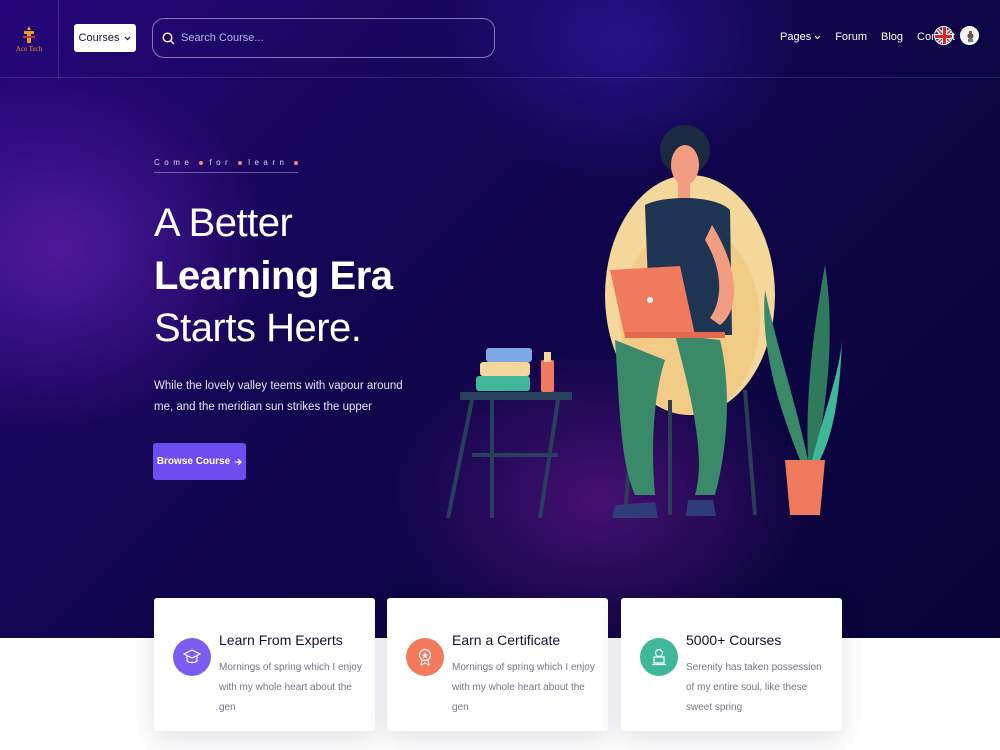 The height and width of the screenshot is (750, 1000). I want to click on tagline-word: Come, so click(174, 162).